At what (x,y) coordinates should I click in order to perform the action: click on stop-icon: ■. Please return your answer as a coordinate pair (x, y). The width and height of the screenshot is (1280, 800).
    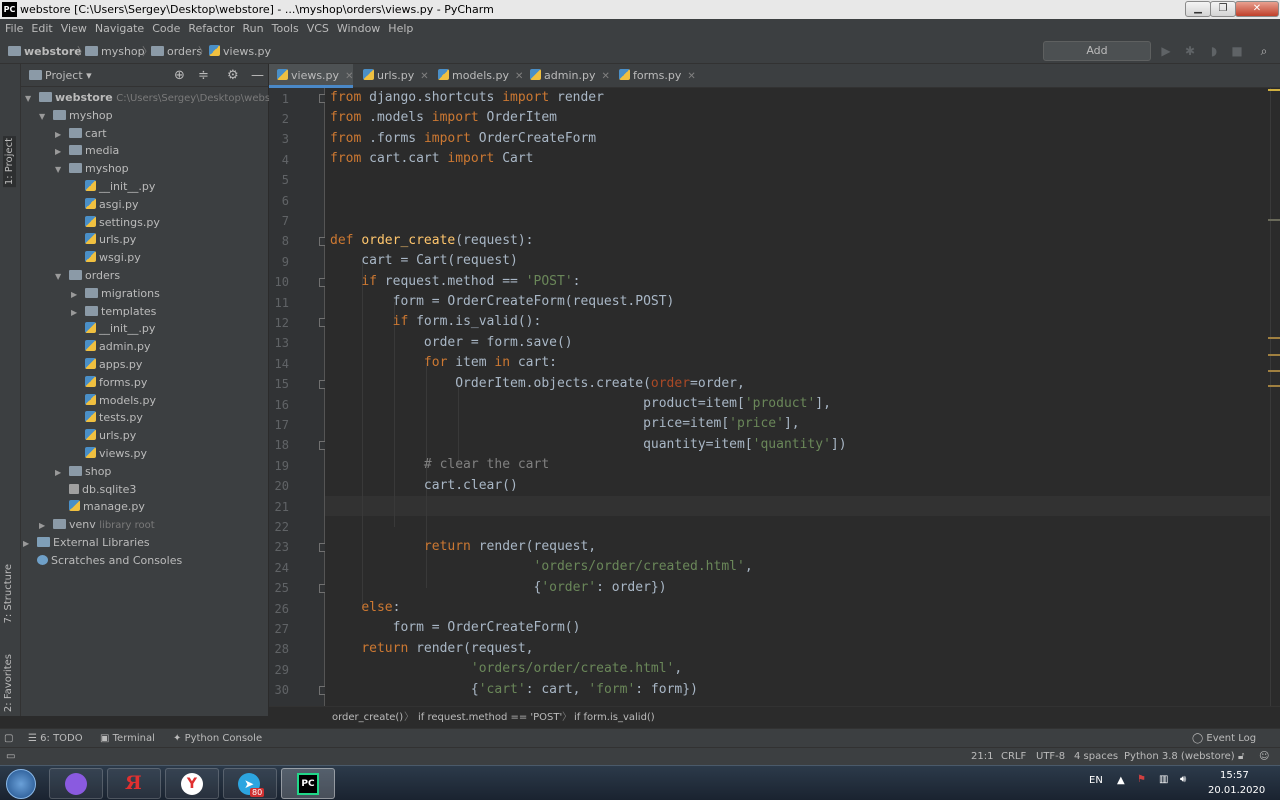
    Looking at the image, I should click on (1237, 51).